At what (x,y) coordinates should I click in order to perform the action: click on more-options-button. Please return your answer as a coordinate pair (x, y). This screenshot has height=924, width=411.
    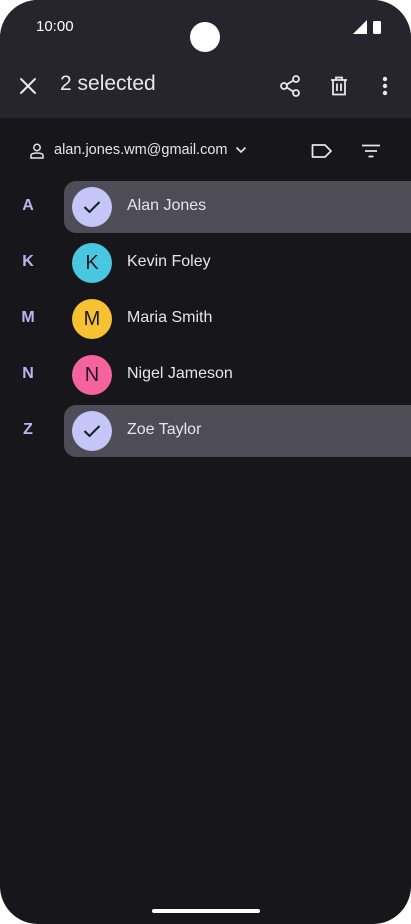
    Looking at the image, I should click on (385, 86).